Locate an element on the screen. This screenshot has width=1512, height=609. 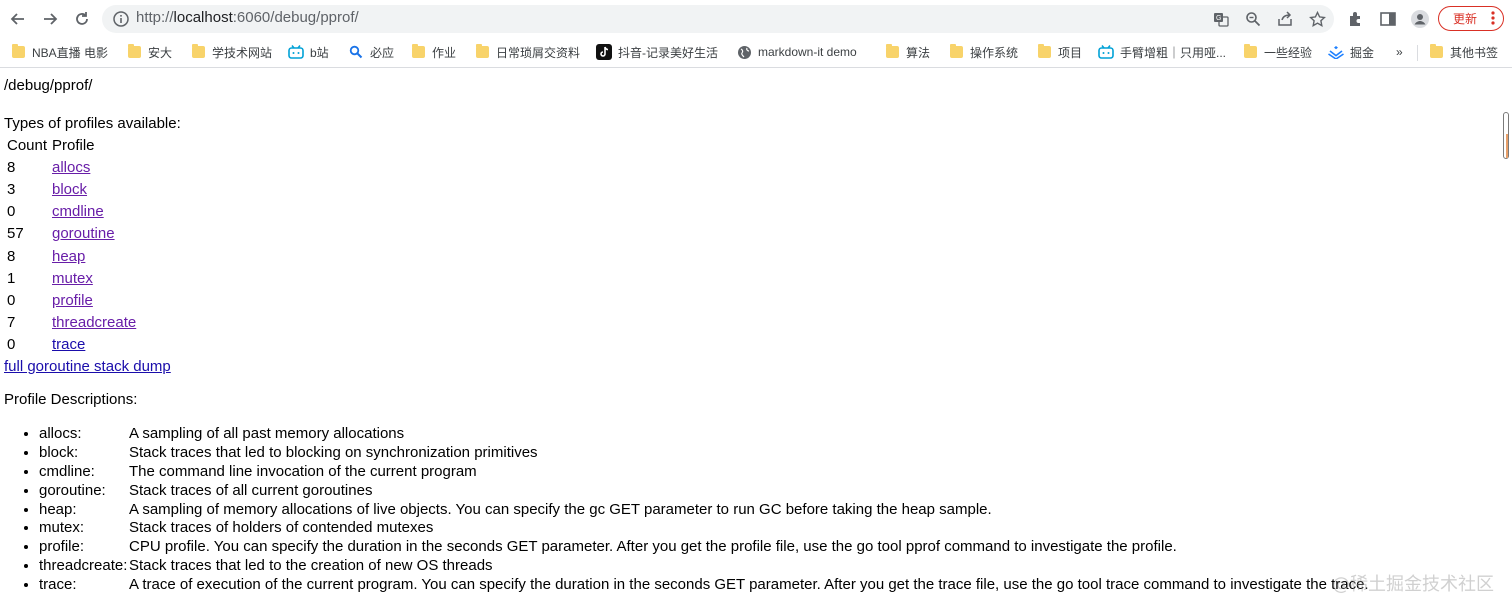
descriptions-title: Profile Descriptions: is located at coordinates (71, 399).